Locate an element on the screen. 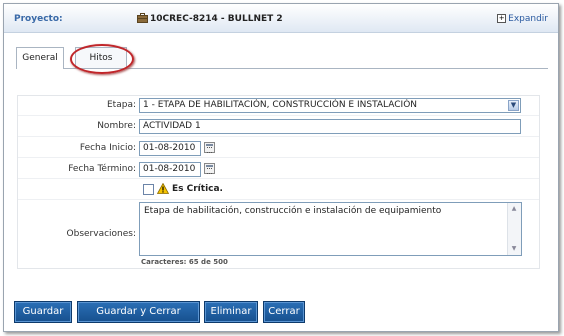  nombre-row: Nombre: ACTIVIDAD 1 is located at coordinates (278, 125).